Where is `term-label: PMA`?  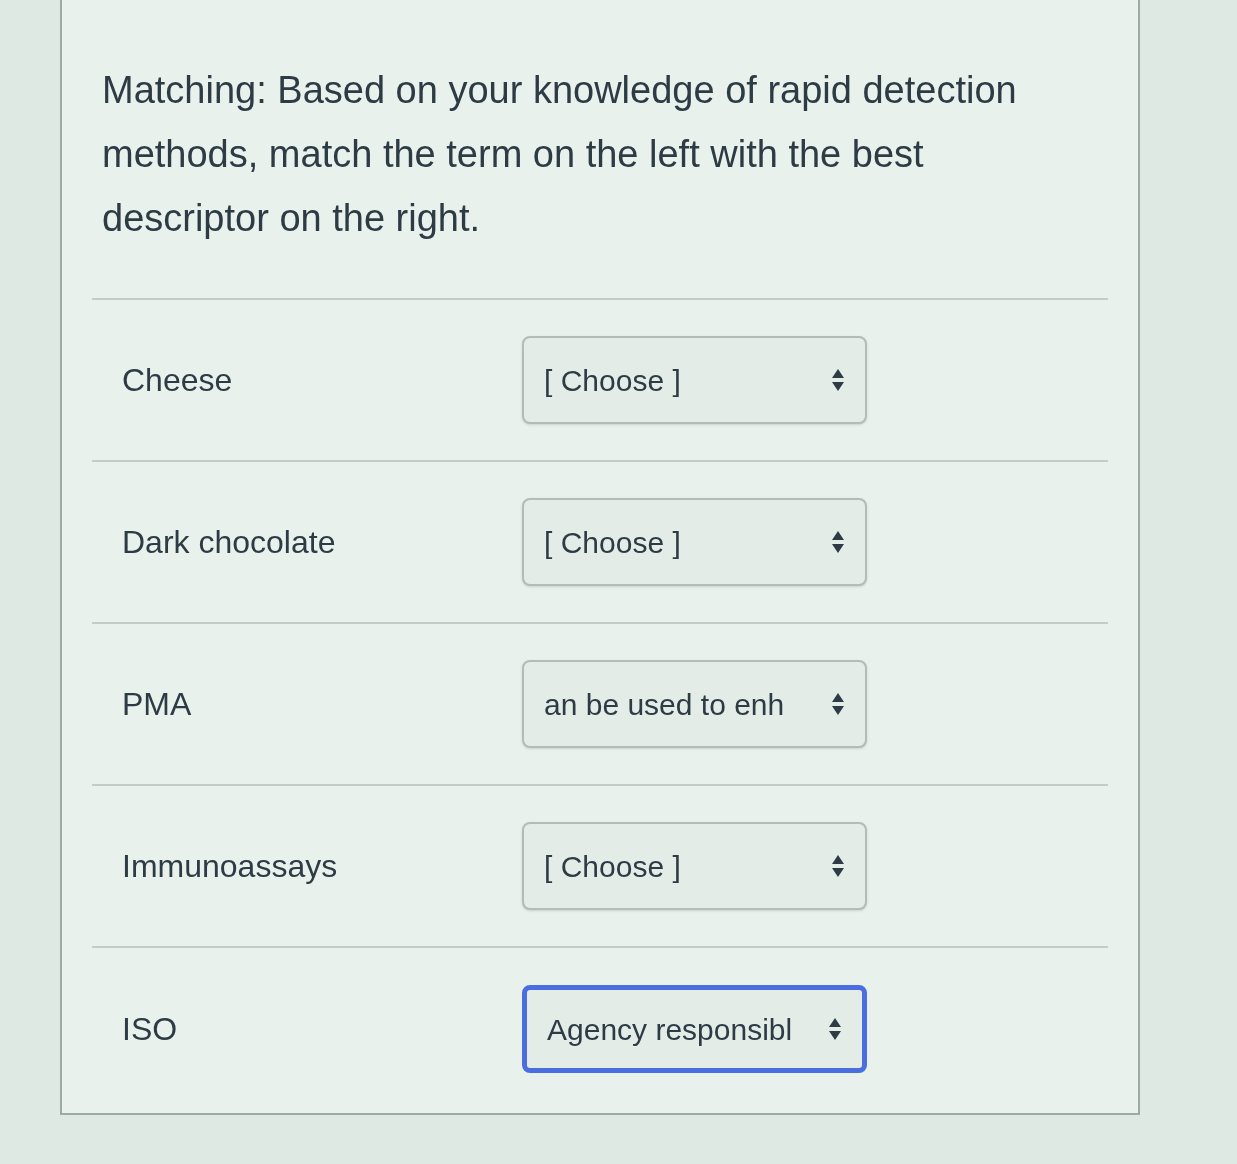 term-label: PMA is located at coordinates (157, 704).